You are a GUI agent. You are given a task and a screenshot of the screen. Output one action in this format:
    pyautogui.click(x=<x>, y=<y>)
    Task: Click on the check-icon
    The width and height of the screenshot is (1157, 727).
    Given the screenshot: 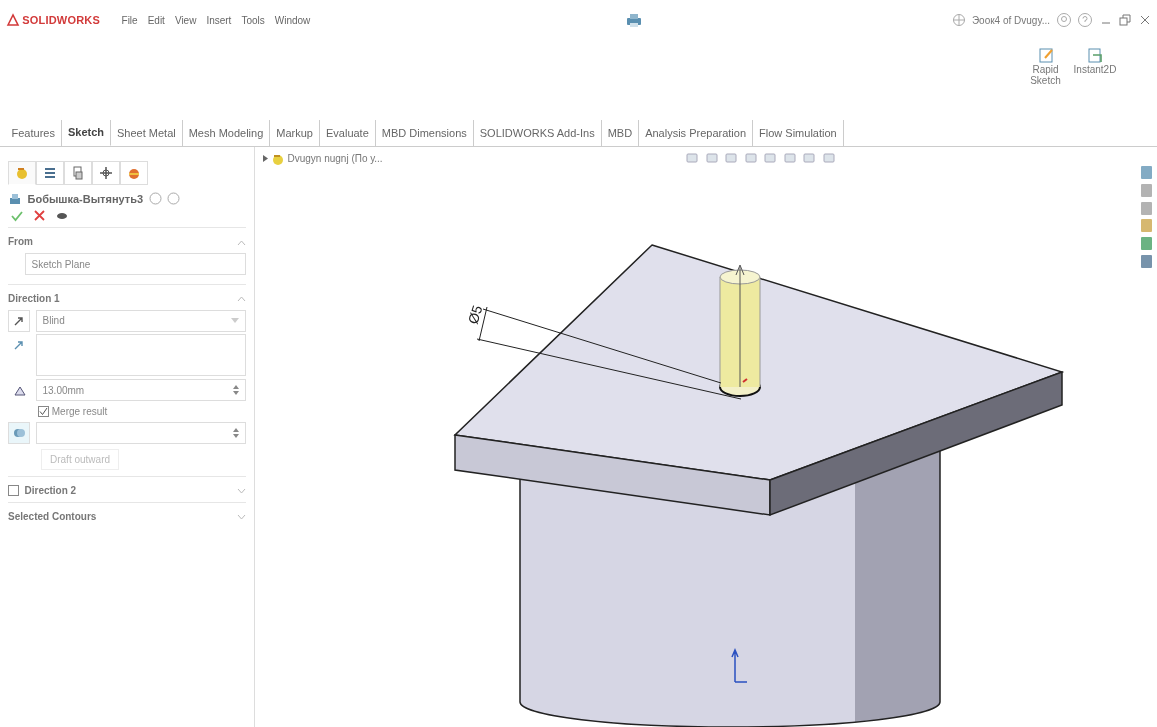 What is the action you would take?
    pyautogui.click(x=43, y=411)
    